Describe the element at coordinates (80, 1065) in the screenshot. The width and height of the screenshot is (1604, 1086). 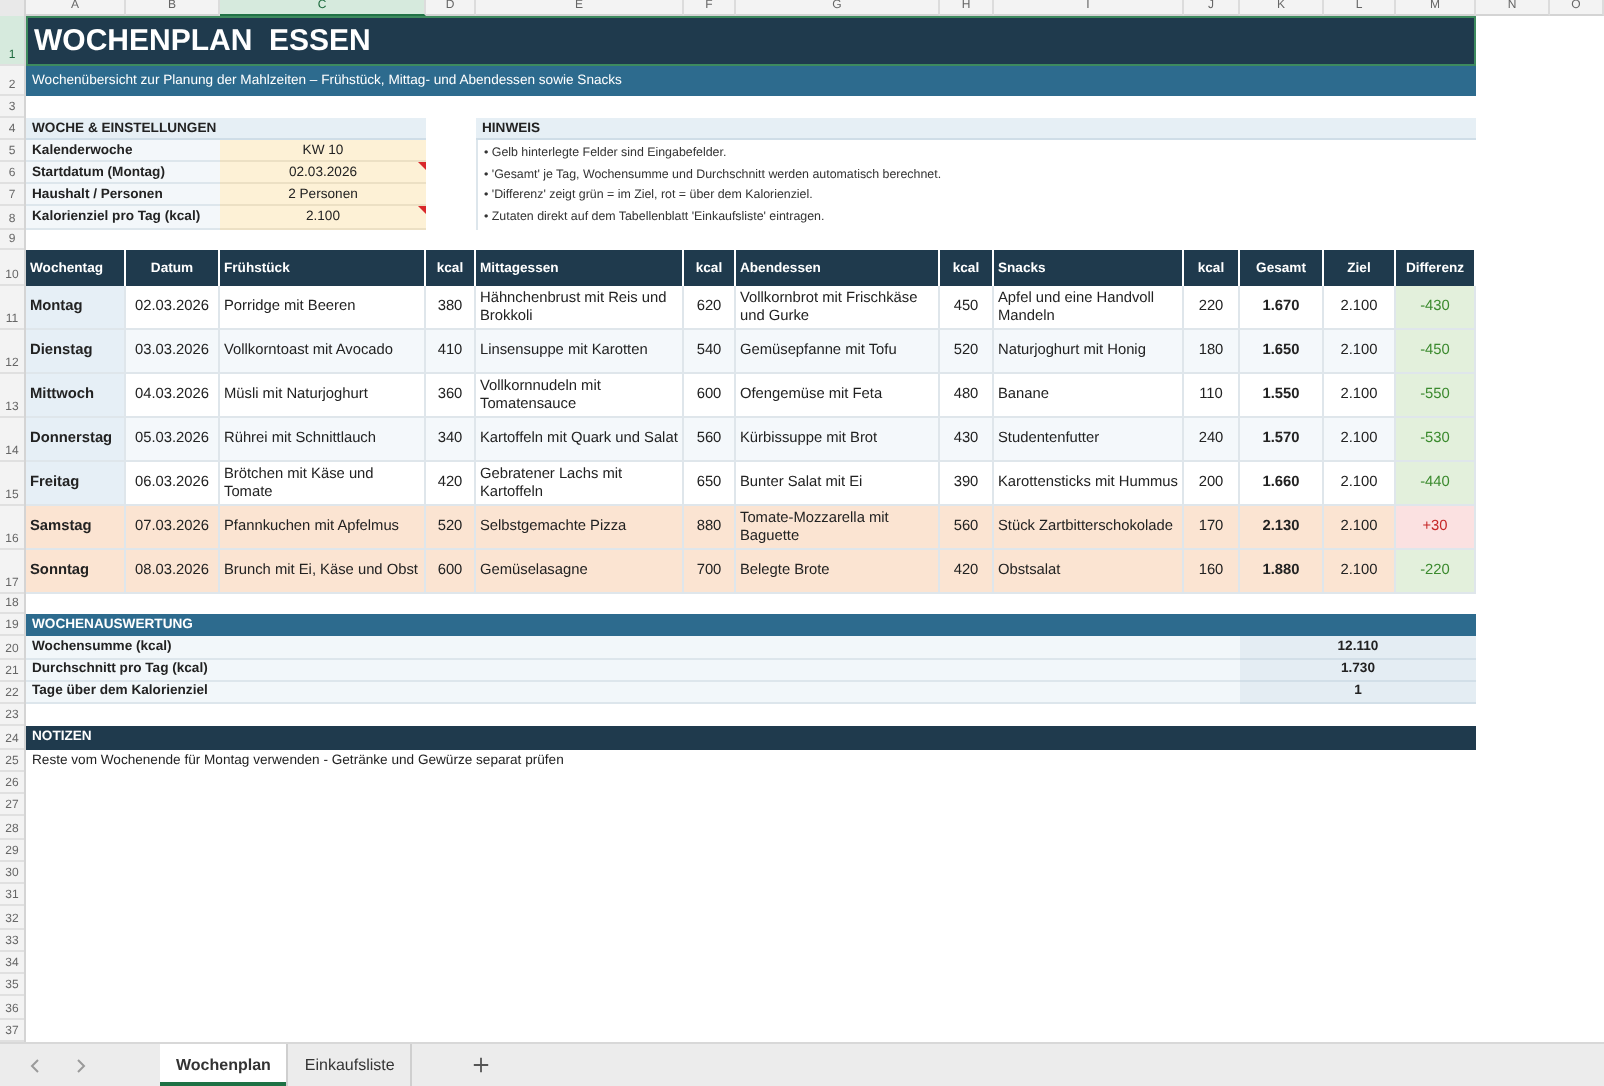
I see `chevron-right-icon` at that location.